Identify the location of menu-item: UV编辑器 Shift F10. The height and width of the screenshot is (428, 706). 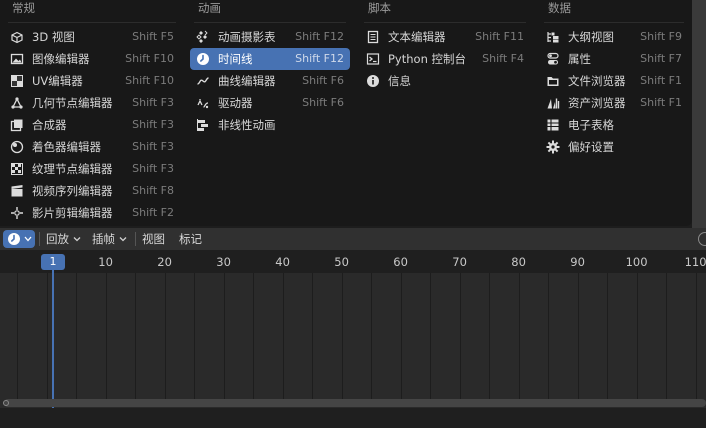
(92, 81).